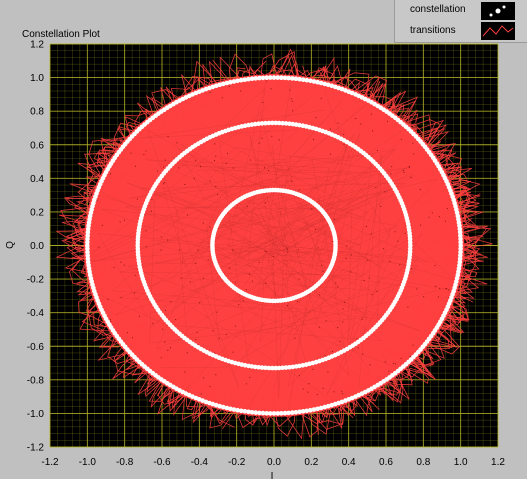 This screenshot has height=479, width=527. Describe the element at coordinates (423, 462) in the screenshot. I see `x-tick-label: 0.8` at that location.